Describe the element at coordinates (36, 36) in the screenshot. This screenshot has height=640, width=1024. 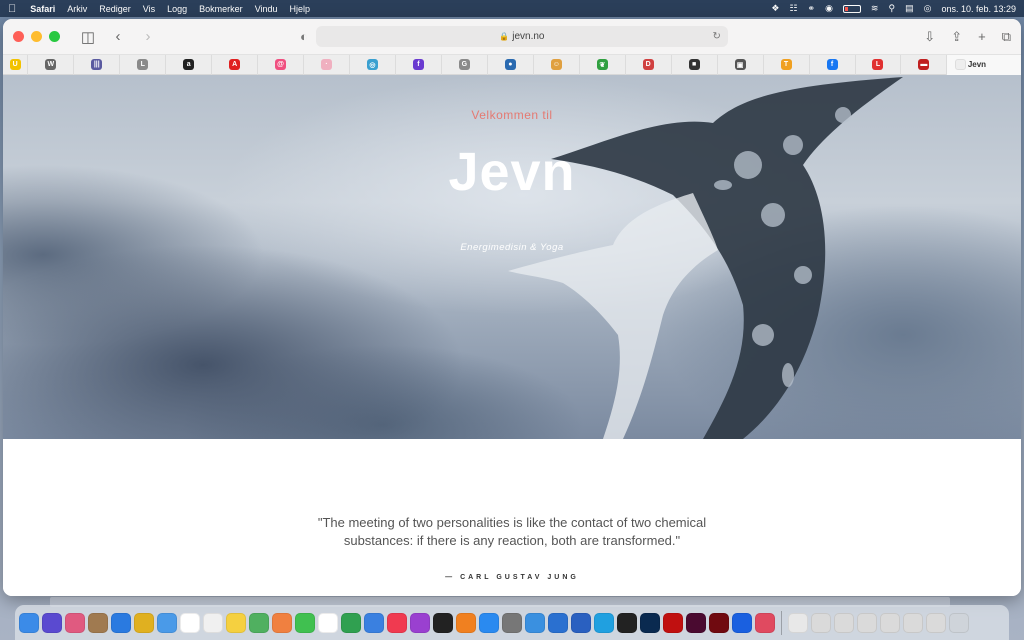
I see `minimize-window-button` at that location.